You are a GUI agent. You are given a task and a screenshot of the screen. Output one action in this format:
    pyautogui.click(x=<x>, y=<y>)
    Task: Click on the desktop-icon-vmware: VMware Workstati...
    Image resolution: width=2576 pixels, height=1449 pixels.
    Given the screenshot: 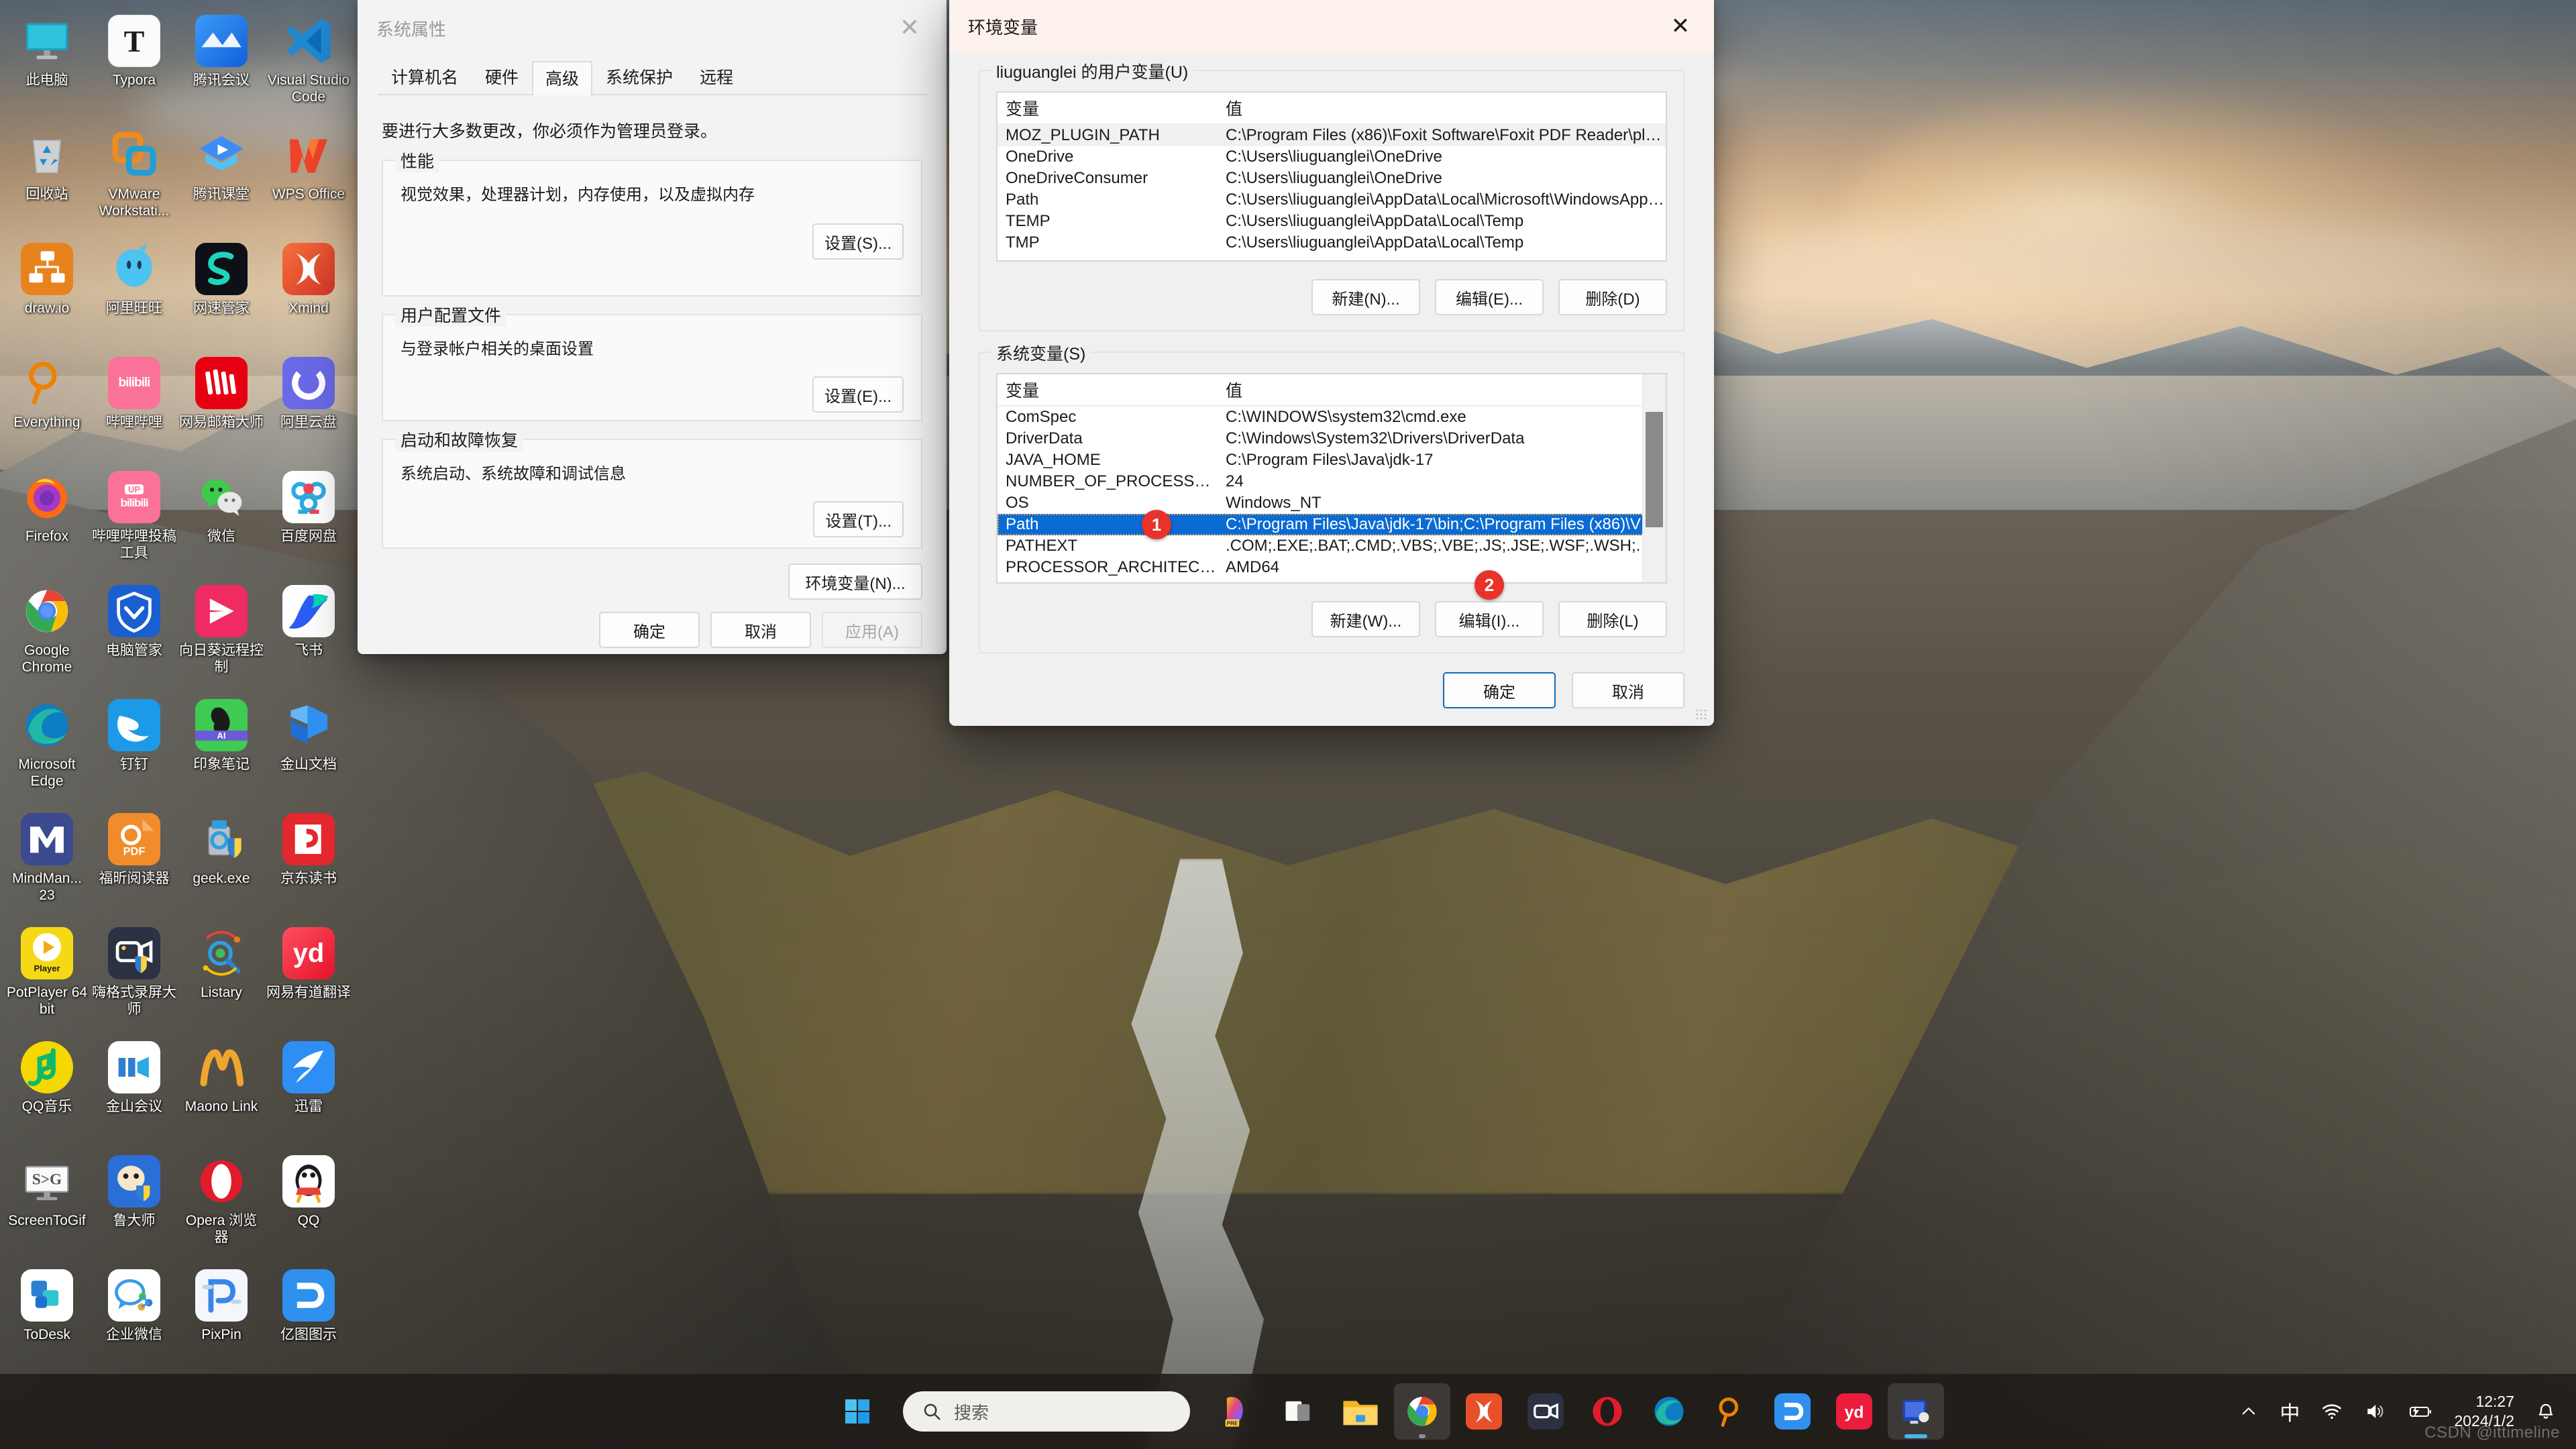 What is the action you would take?
    pyautogui.click(x=134, y=178)
    